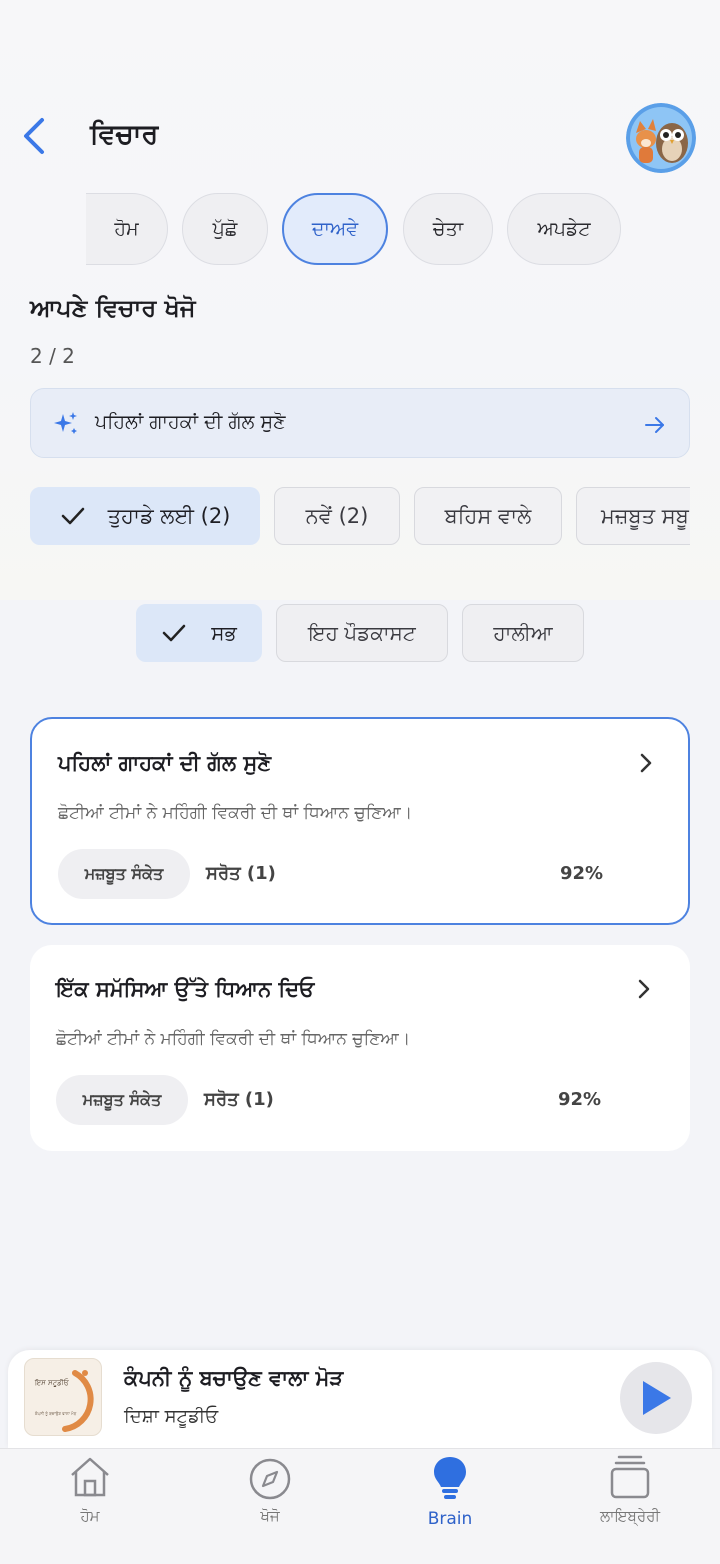 The width and height of the screenshot is (720, 1564). I want to click on nav-label: ਹੋਮ, so click(90, 1516).